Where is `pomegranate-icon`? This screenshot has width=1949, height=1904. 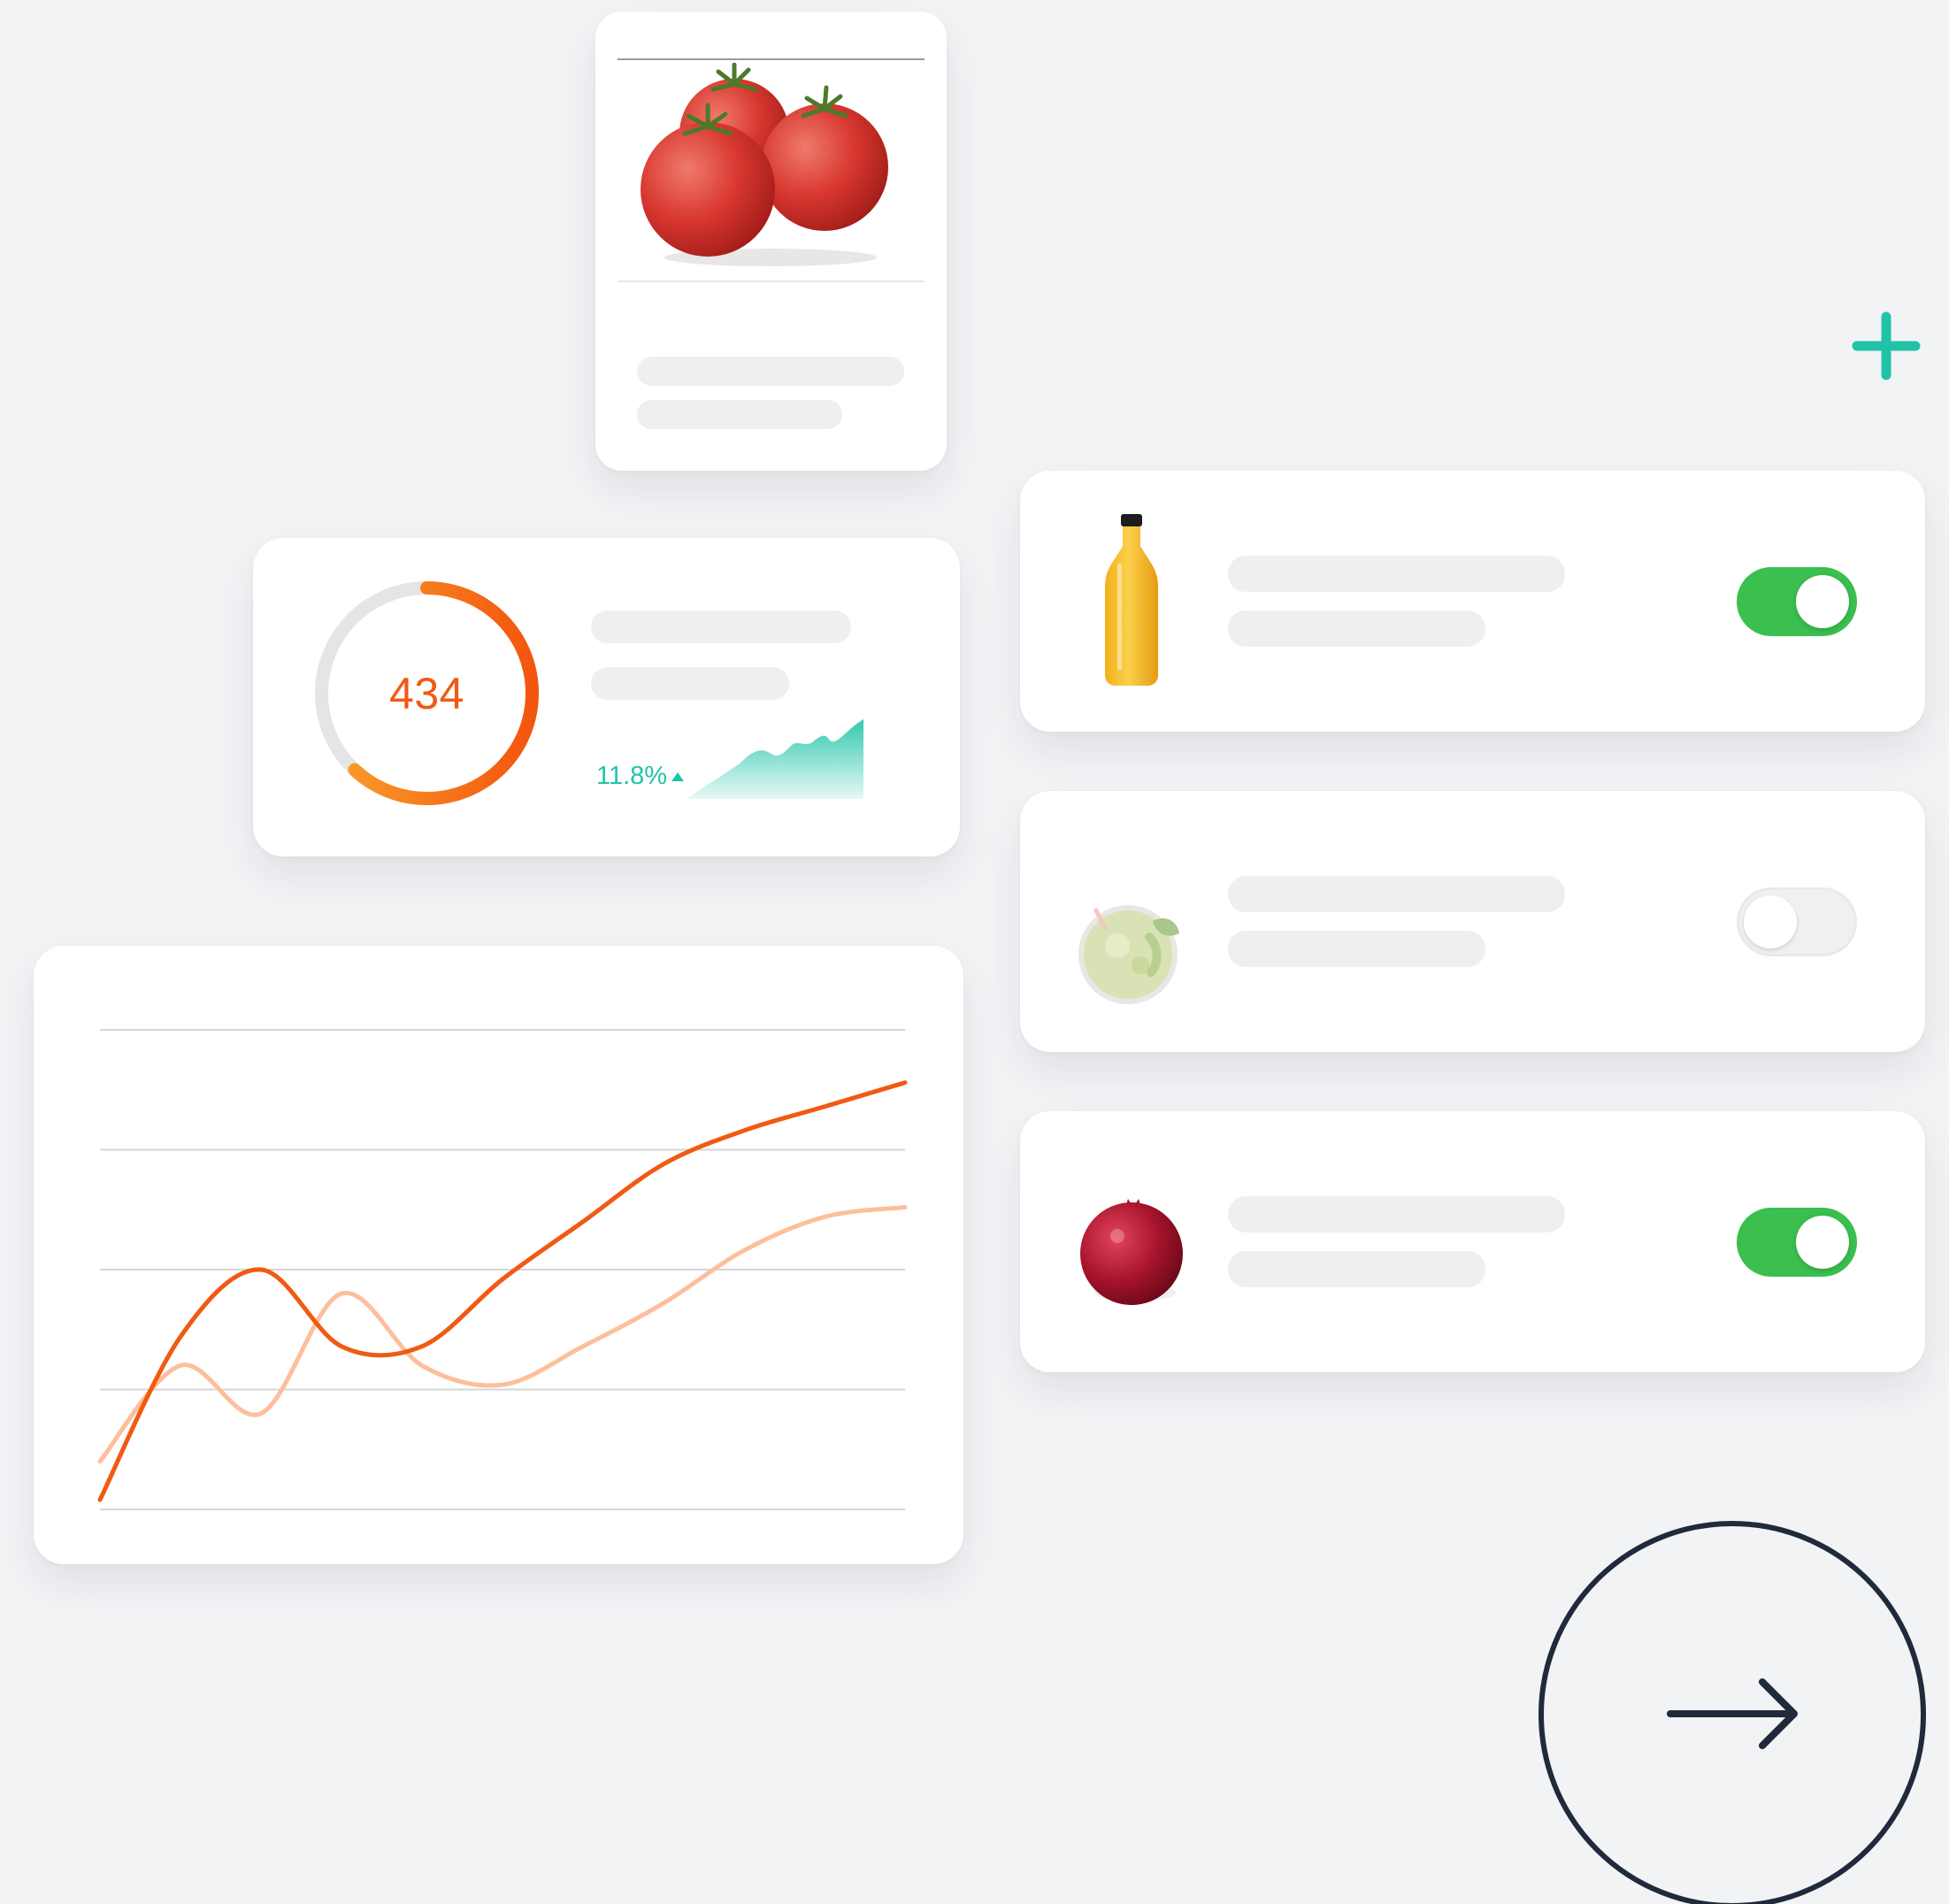 pomegranate-icon is located at coordinates (1132, 1252).